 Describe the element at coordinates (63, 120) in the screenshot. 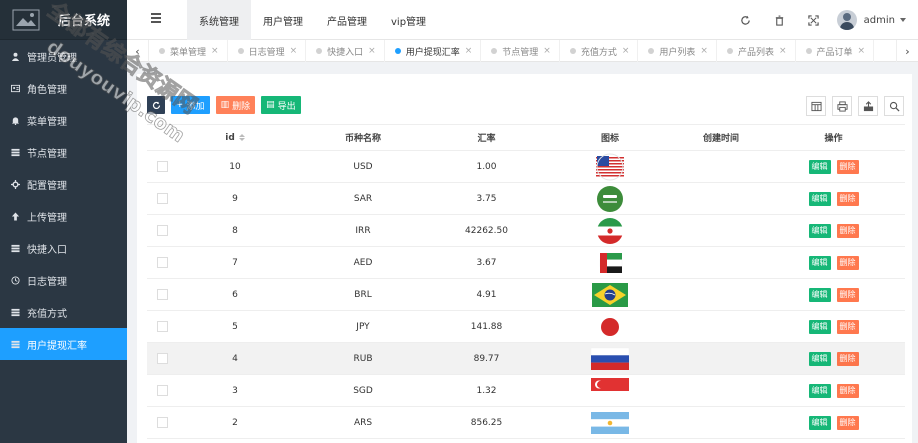

I see `sidebar-item-2: 菜单管理` at that location.